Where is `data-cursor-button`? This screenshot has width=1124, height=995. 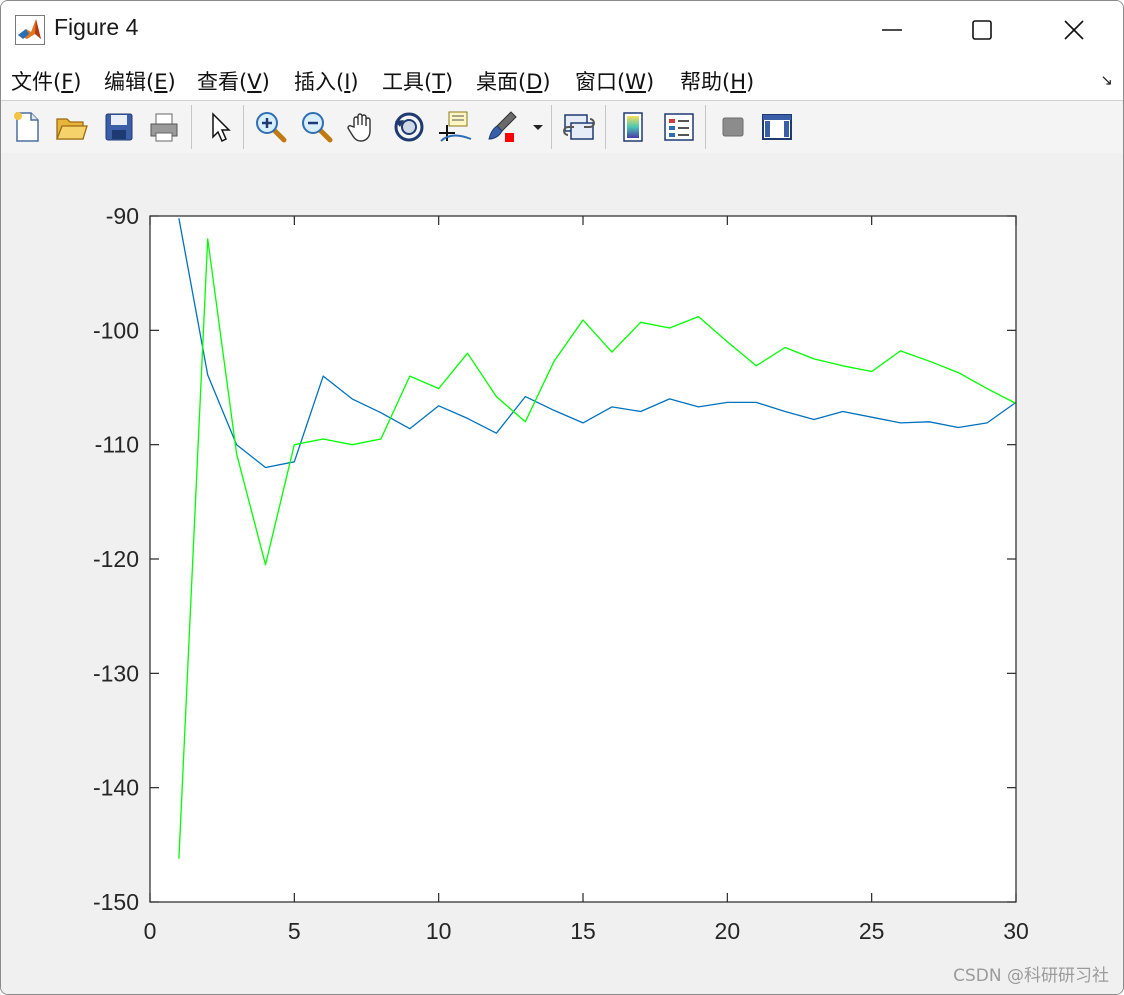
data-cursor-button is located at coordinates (455, 127).